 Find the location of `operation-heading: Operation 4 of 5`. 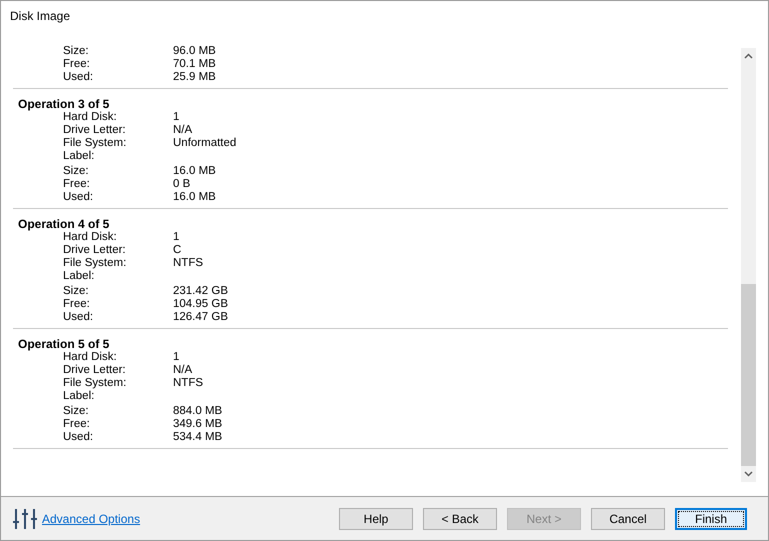

operation-heading: Operation 4 of 5 is located at coordinates (63, 224).